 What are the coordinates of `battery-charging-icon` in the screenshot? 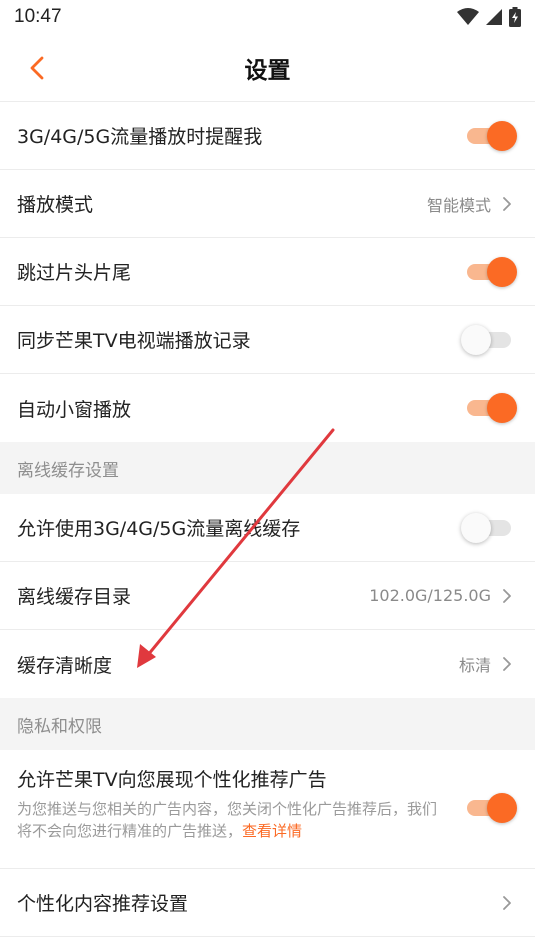 It's located at (515, 17).